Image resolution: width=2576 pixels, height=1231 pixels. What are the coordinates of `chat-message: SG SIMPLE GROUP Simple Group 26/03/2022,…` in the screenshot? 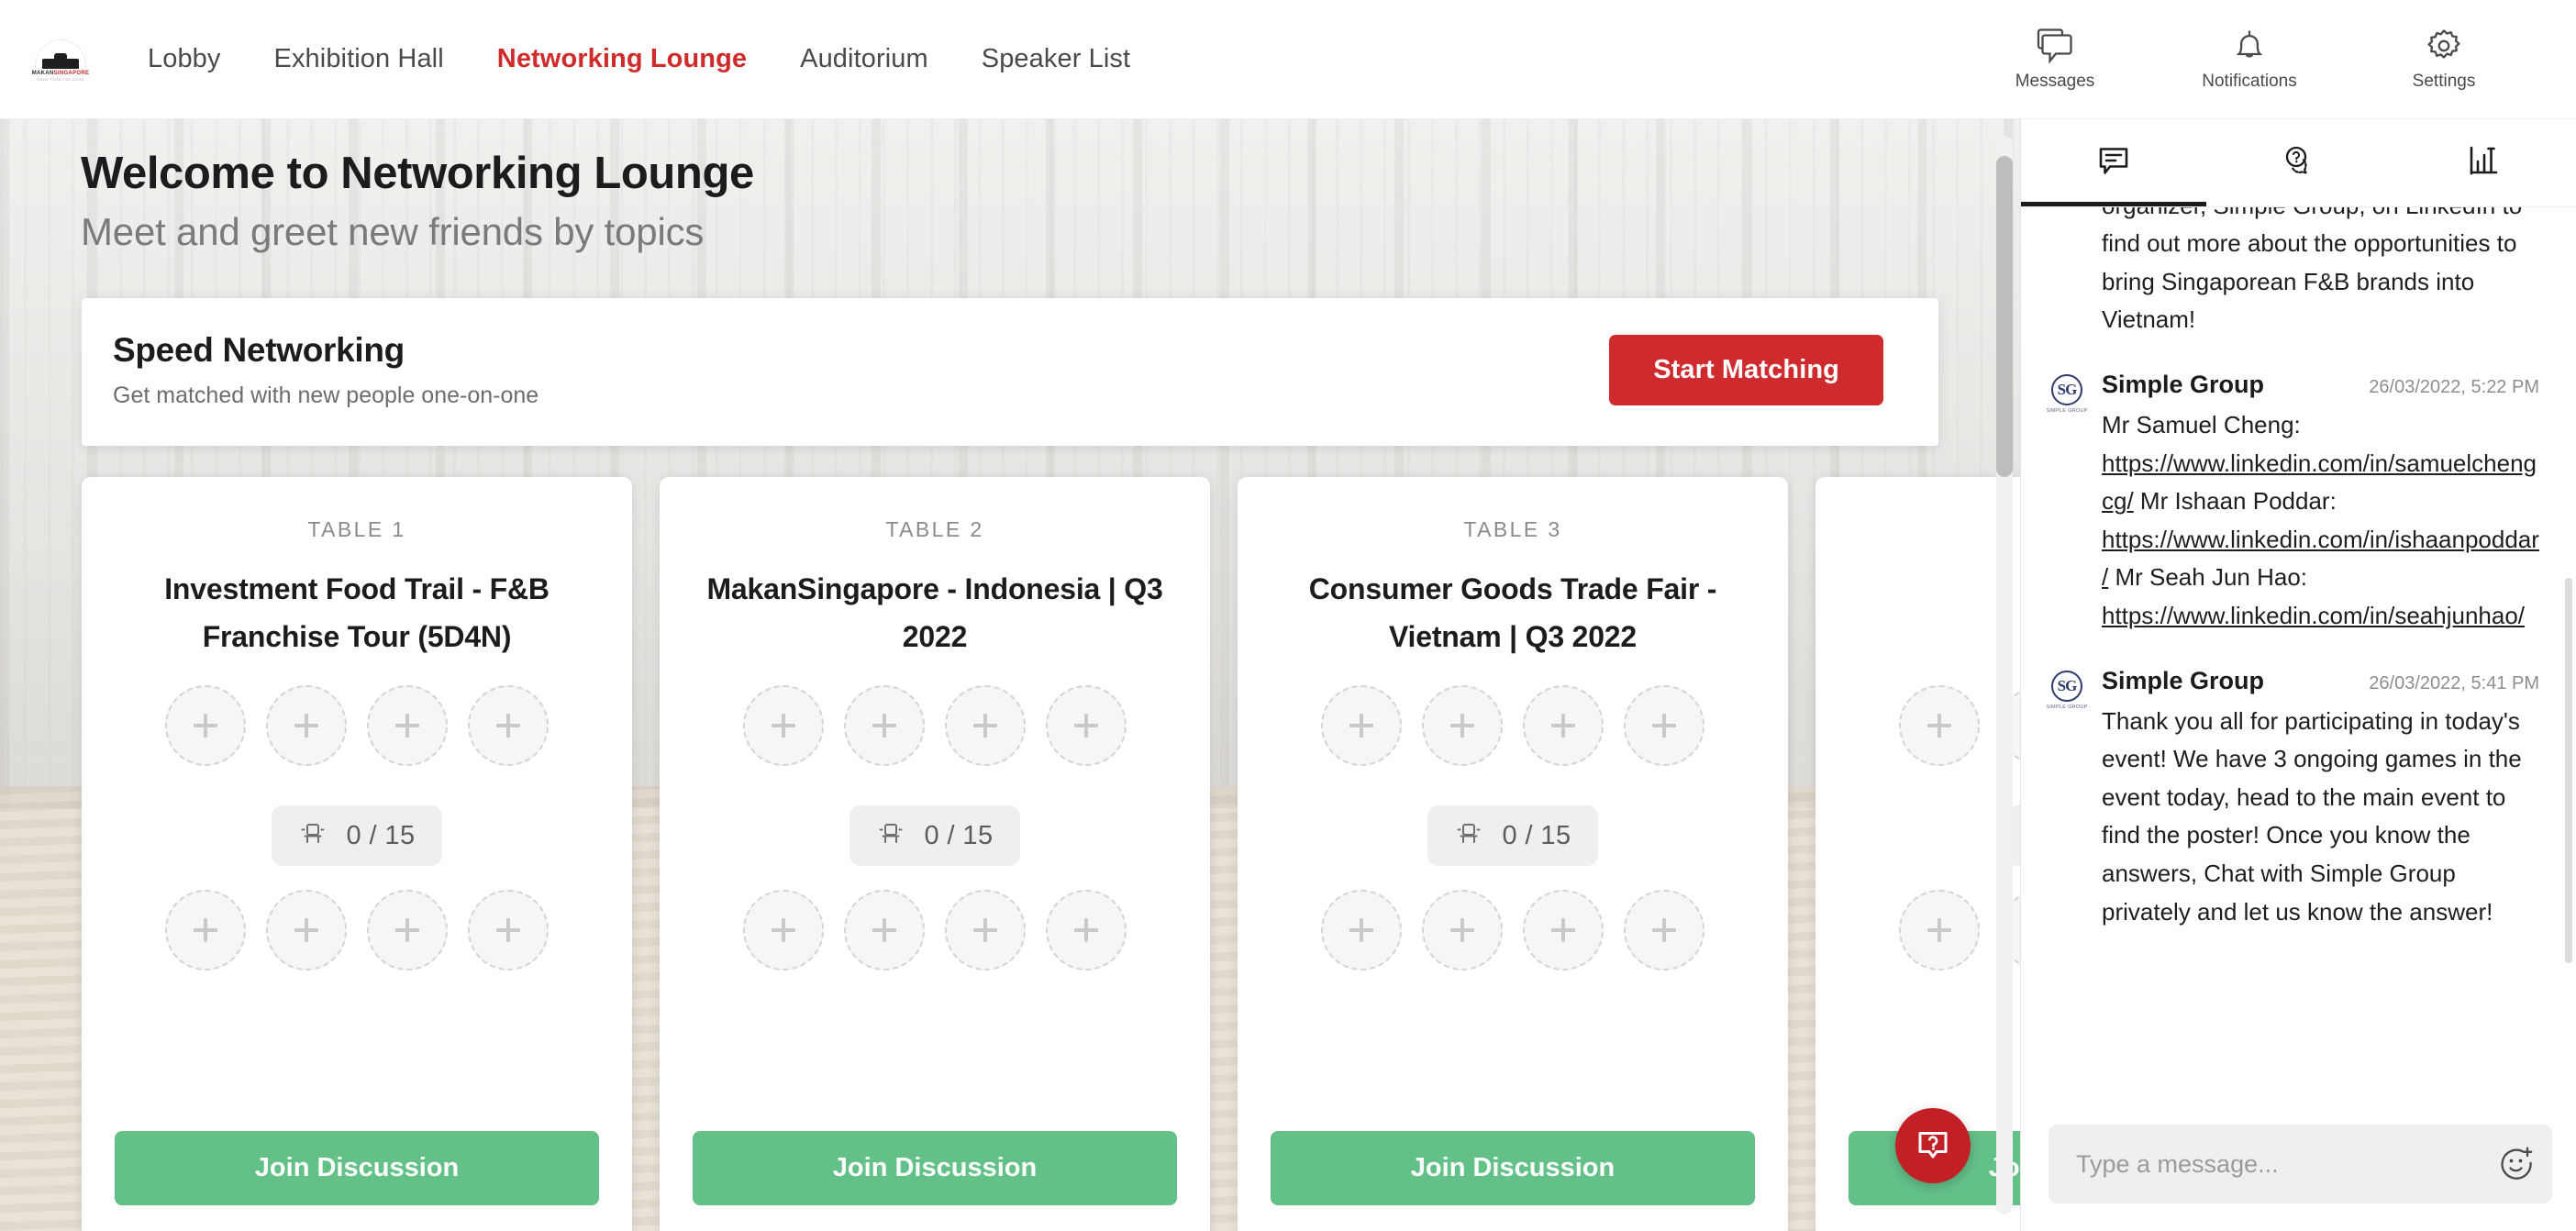 It's located at (2293, 519).